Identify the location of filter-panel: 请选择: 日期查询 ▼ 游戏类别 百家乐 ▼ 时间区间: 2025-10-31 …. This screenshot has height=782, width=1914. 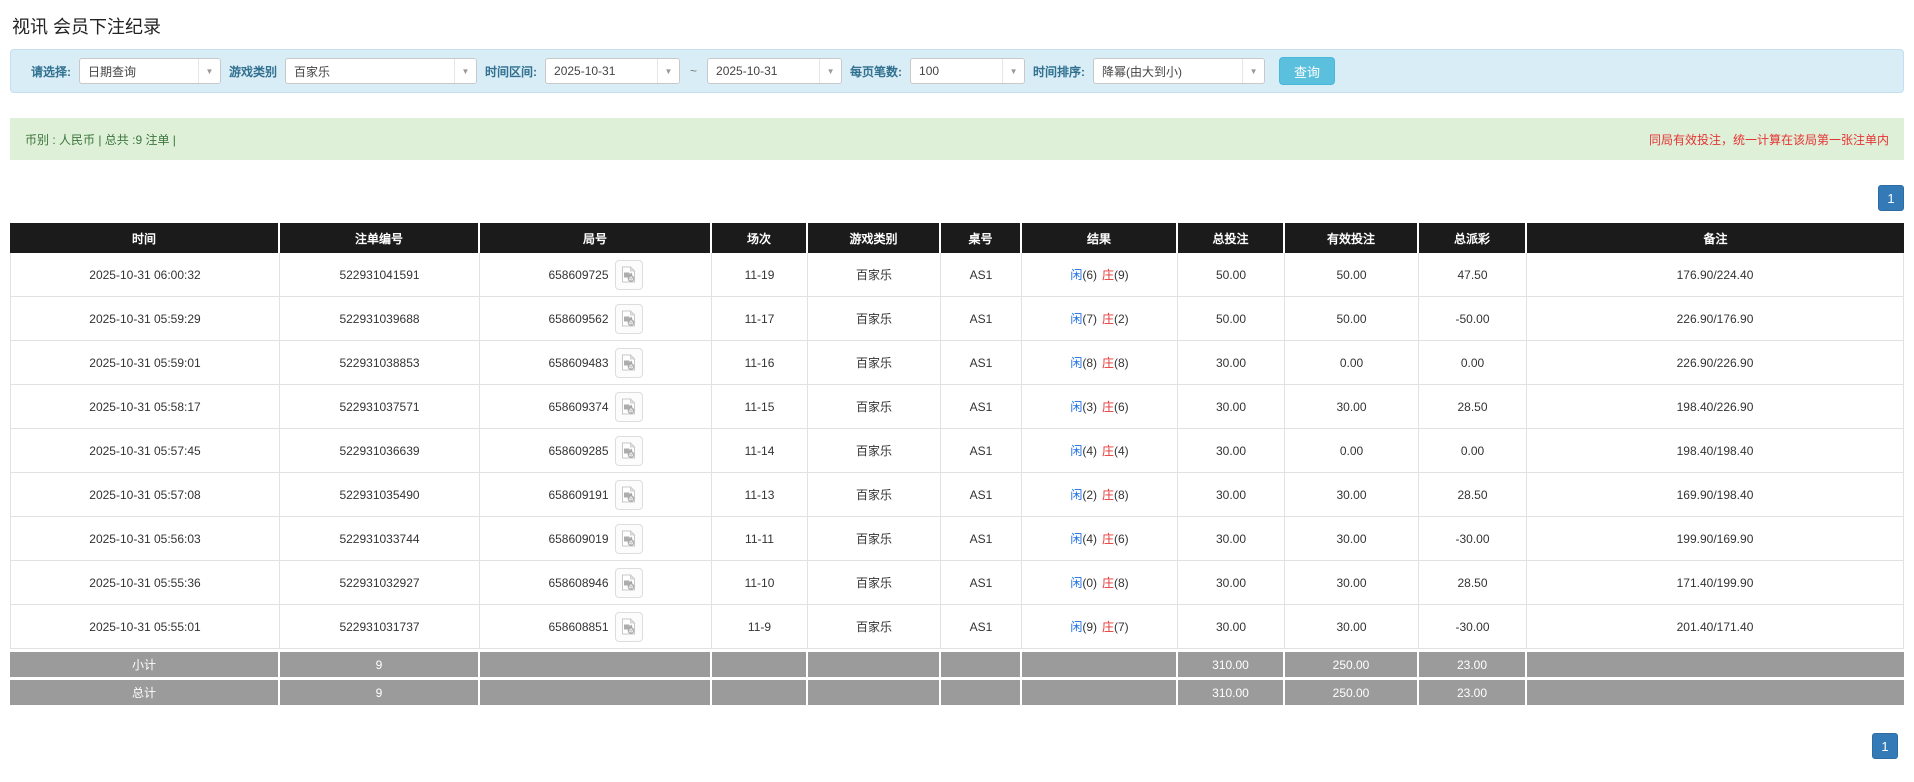
(957, 71).